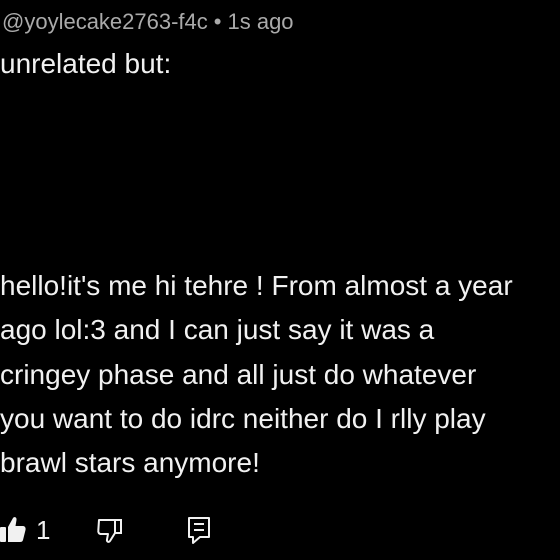 The height and width of the screenshot is (560, 560). I want to click on reply-button, so click(199, 530).